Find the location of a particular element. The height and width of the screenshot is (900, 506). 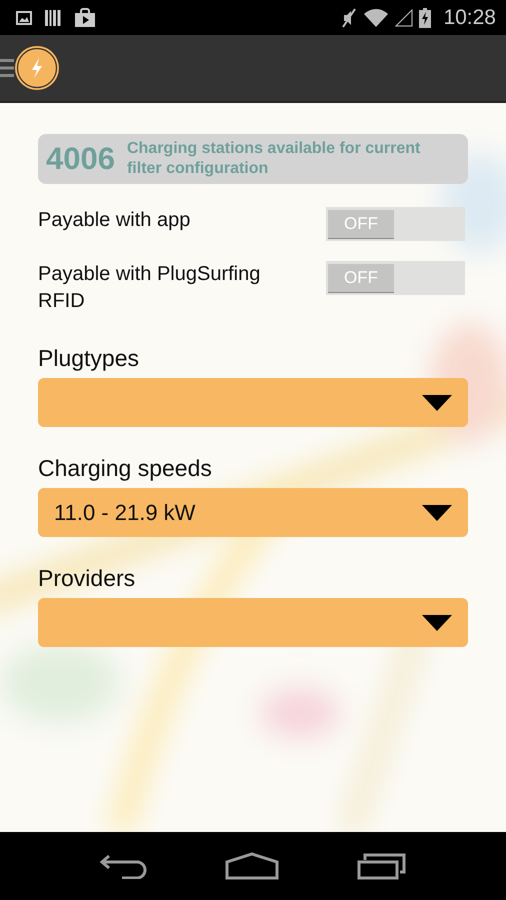

muted-speaker-icon is located at coordinates (349, 18).